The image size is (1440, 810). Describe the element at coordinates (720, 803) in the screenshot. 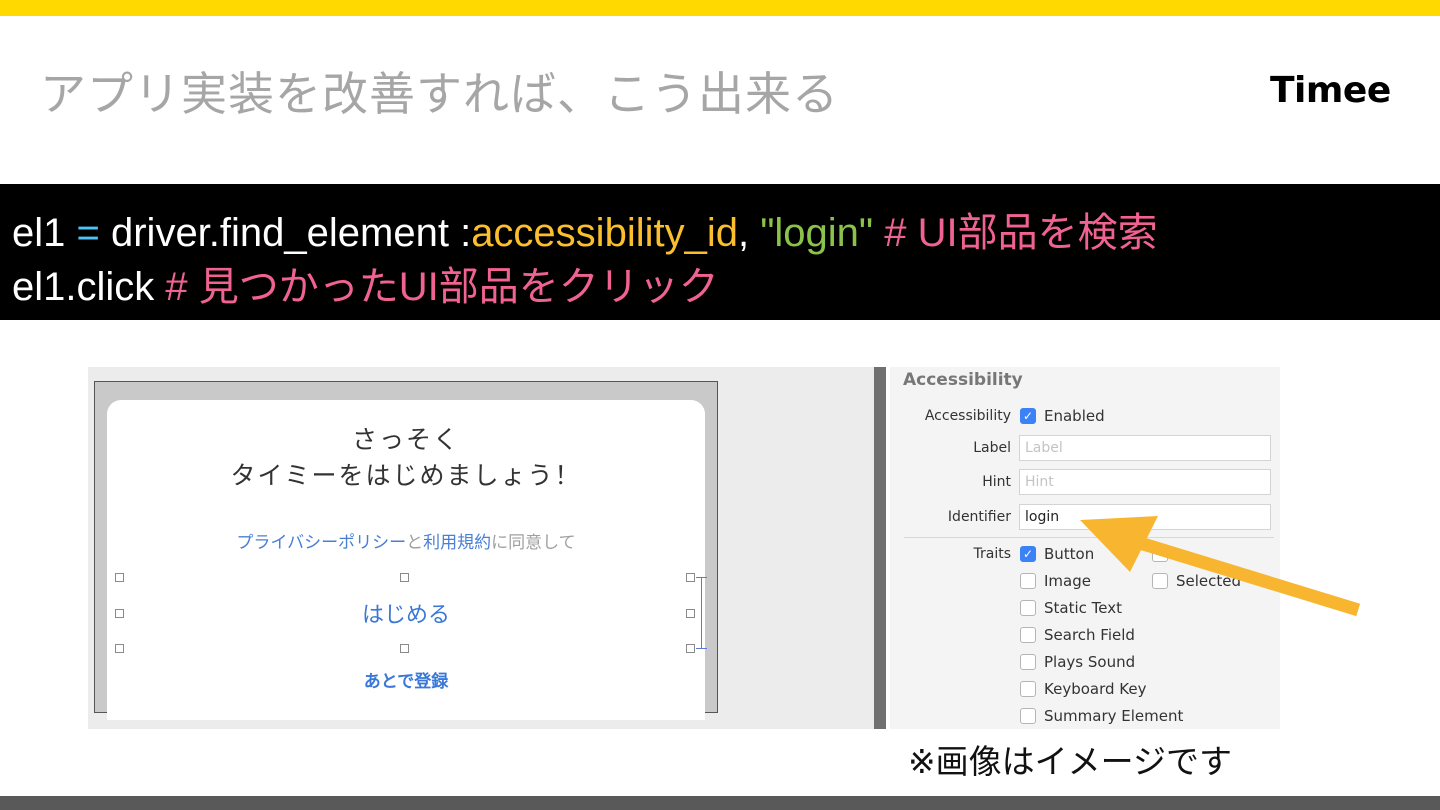

I see `bottom-bar` at that location.